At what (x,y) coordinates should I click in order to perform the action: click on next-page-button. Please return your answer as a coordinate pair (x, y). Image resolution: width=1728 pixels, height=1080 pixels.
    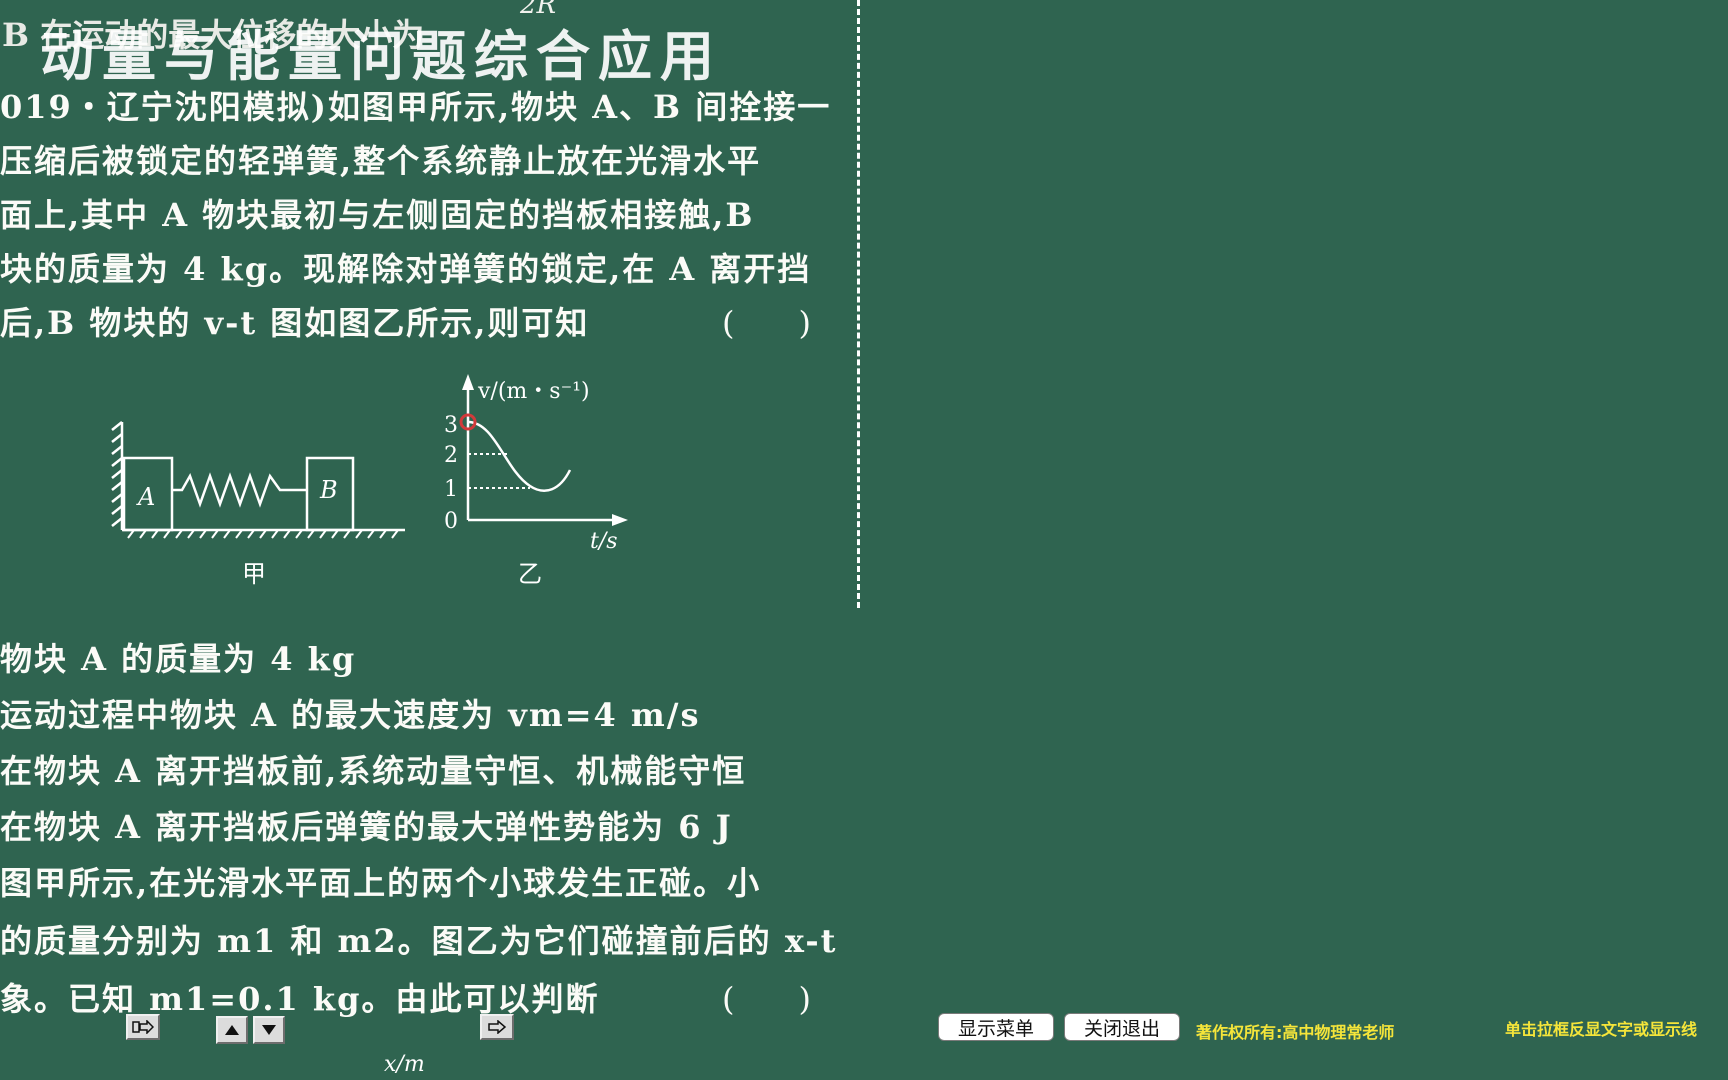
    Looking at the image, I should click on (497, 1027).